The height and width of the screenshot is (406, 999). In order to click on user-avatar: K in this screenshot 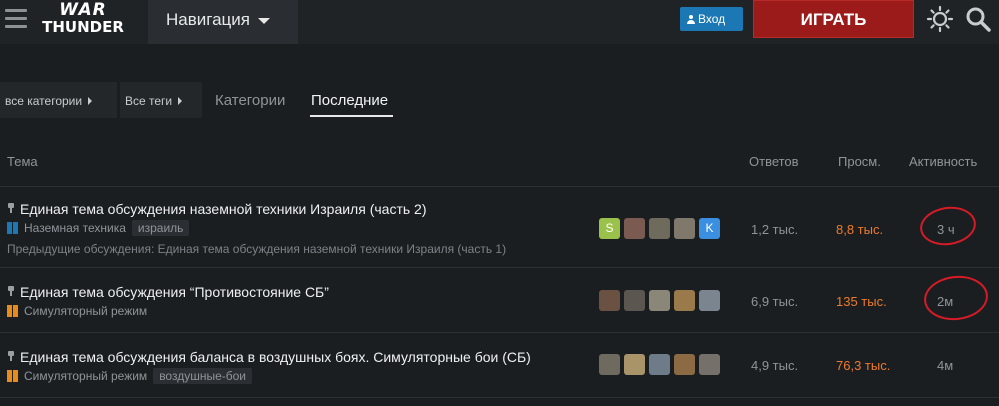, I will do `click(709, 228)`.